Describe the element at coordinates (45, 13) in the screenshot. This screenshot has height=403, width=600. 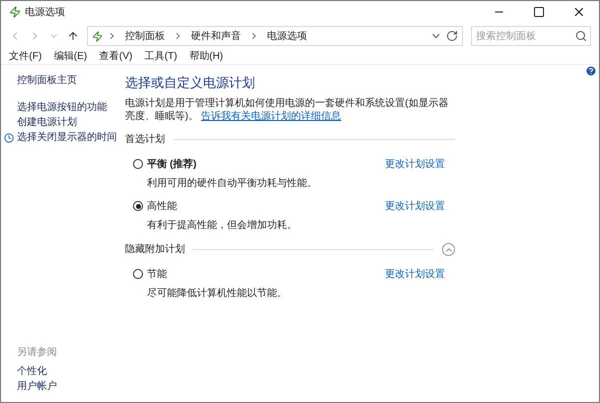
I see `window-title: 电源选项` at that location.